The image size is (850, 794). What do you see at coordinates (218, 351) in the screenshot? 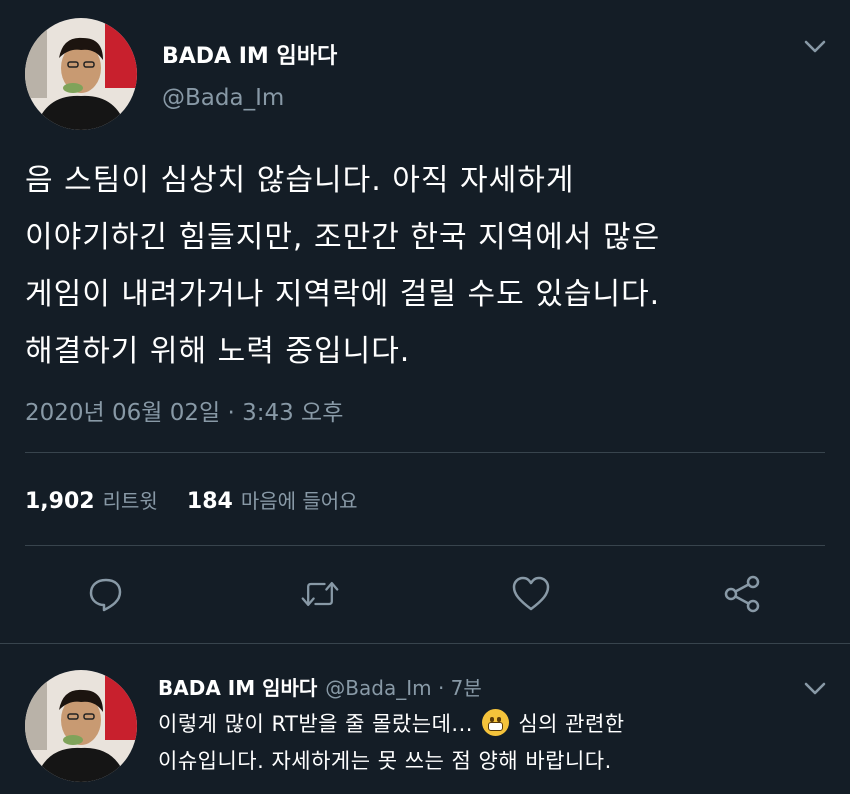
I see `tweet-text-line: 해결하기 위해 노력 중입니다.` at bounding box center [218, 351].